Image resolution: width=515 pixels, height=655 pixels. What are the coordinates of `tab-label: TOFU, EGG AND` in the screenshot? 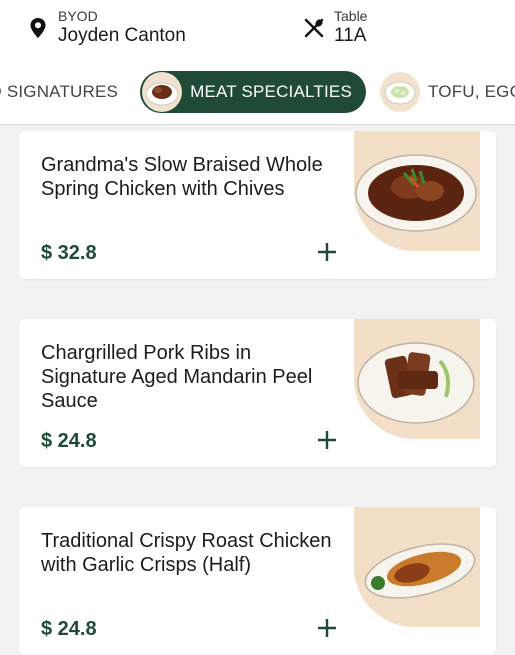 It's located at (471, 91).